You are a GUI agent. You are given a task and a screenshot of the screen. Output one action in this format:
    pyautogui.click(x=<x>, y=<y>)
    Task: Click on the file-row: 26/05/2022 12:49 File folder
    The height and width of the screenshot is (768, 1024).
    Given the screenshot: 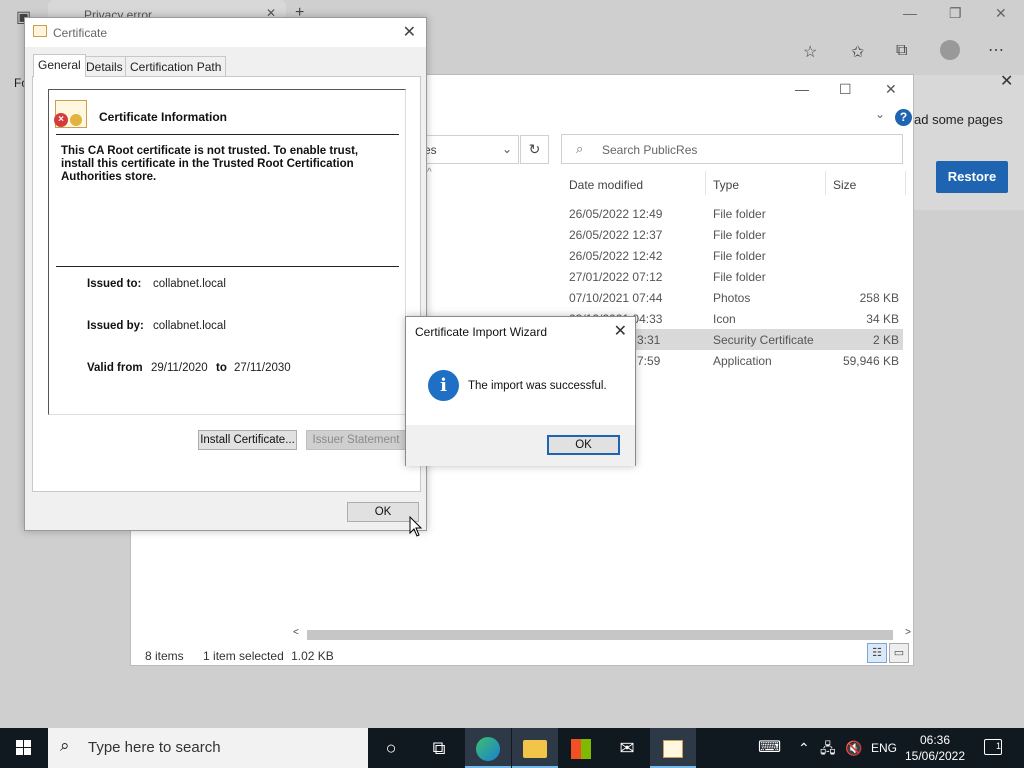 What is the action you would take?
    pyautogui.click(x=734, y=213)
    